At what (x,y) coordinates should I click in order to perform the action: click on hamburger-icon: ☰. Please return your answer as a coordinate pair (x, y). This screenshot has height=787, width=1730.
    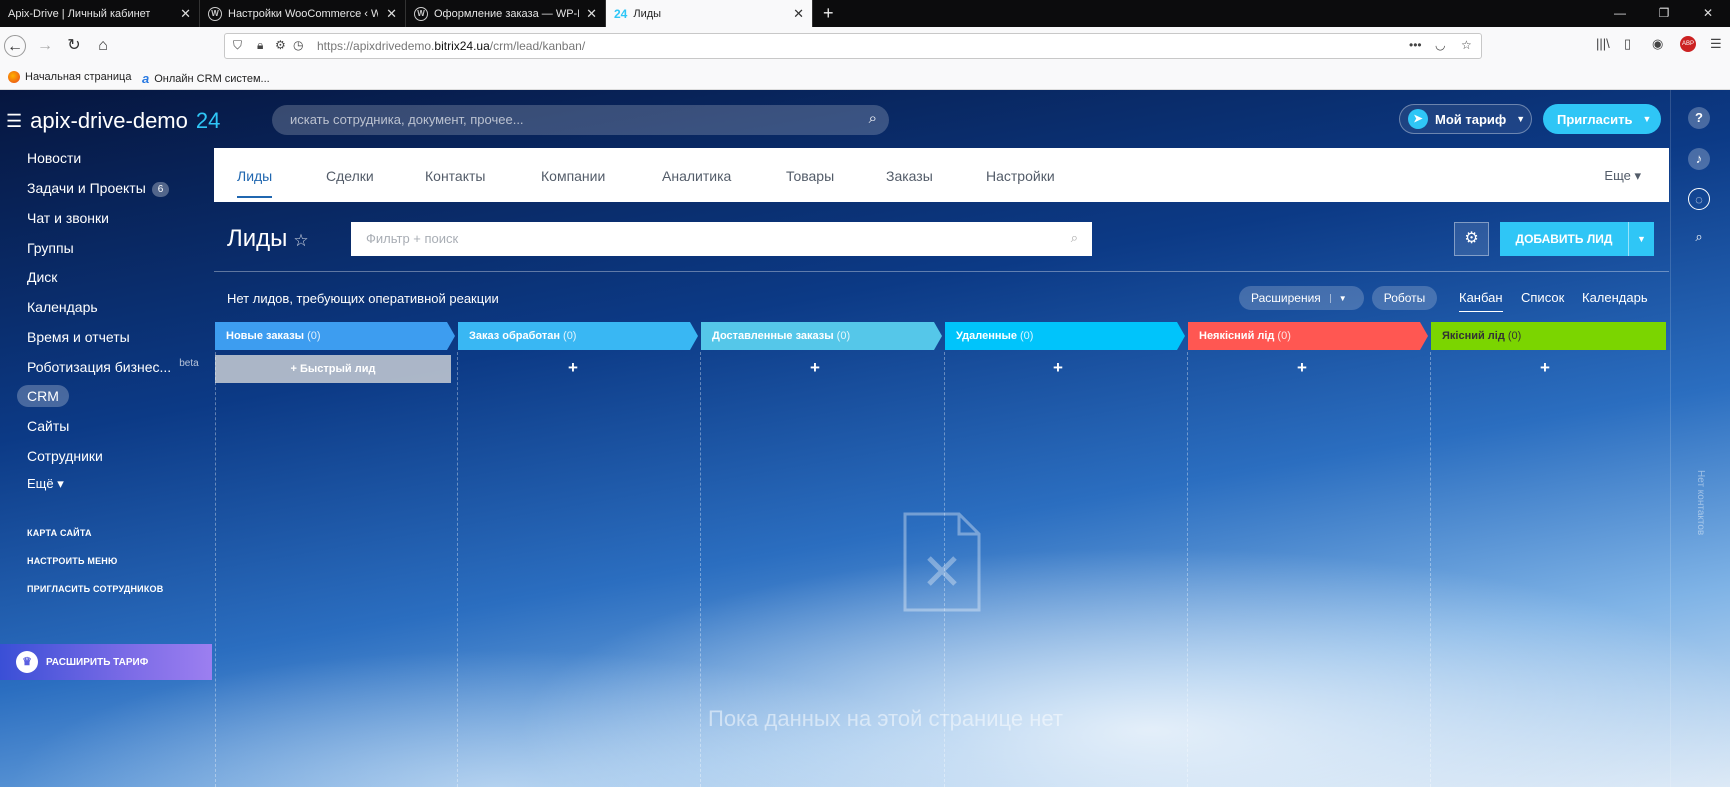
    Looking at the image, I should click on (14, 121).